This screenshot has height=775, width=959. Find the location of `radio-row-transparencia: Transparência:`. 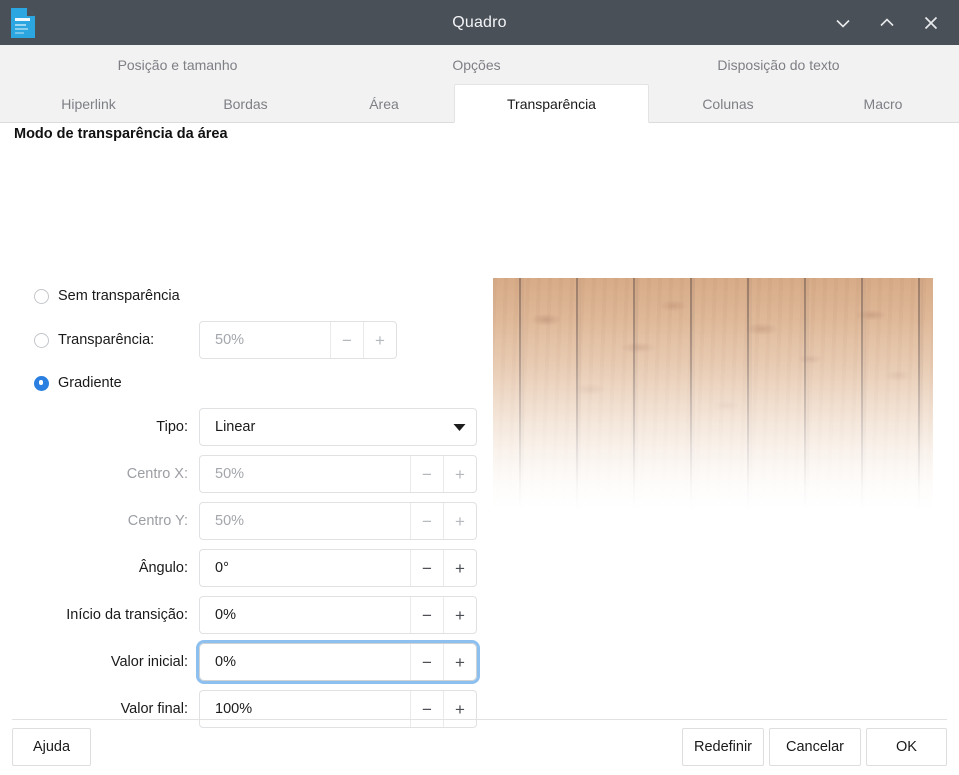

radio-row-transparencia: Transparência: is located at coordinates (94, 340).